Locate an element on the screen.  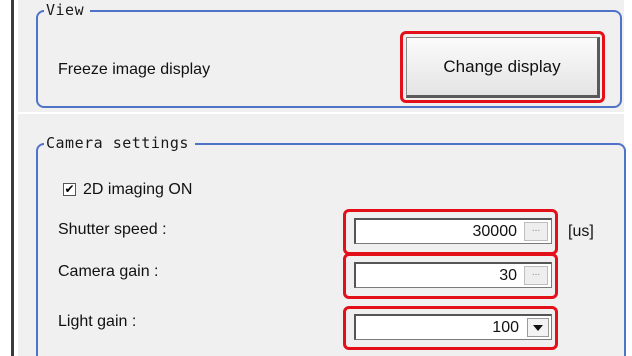
camera-gain-label: Camera gain : is located at coordinates (108, 271).